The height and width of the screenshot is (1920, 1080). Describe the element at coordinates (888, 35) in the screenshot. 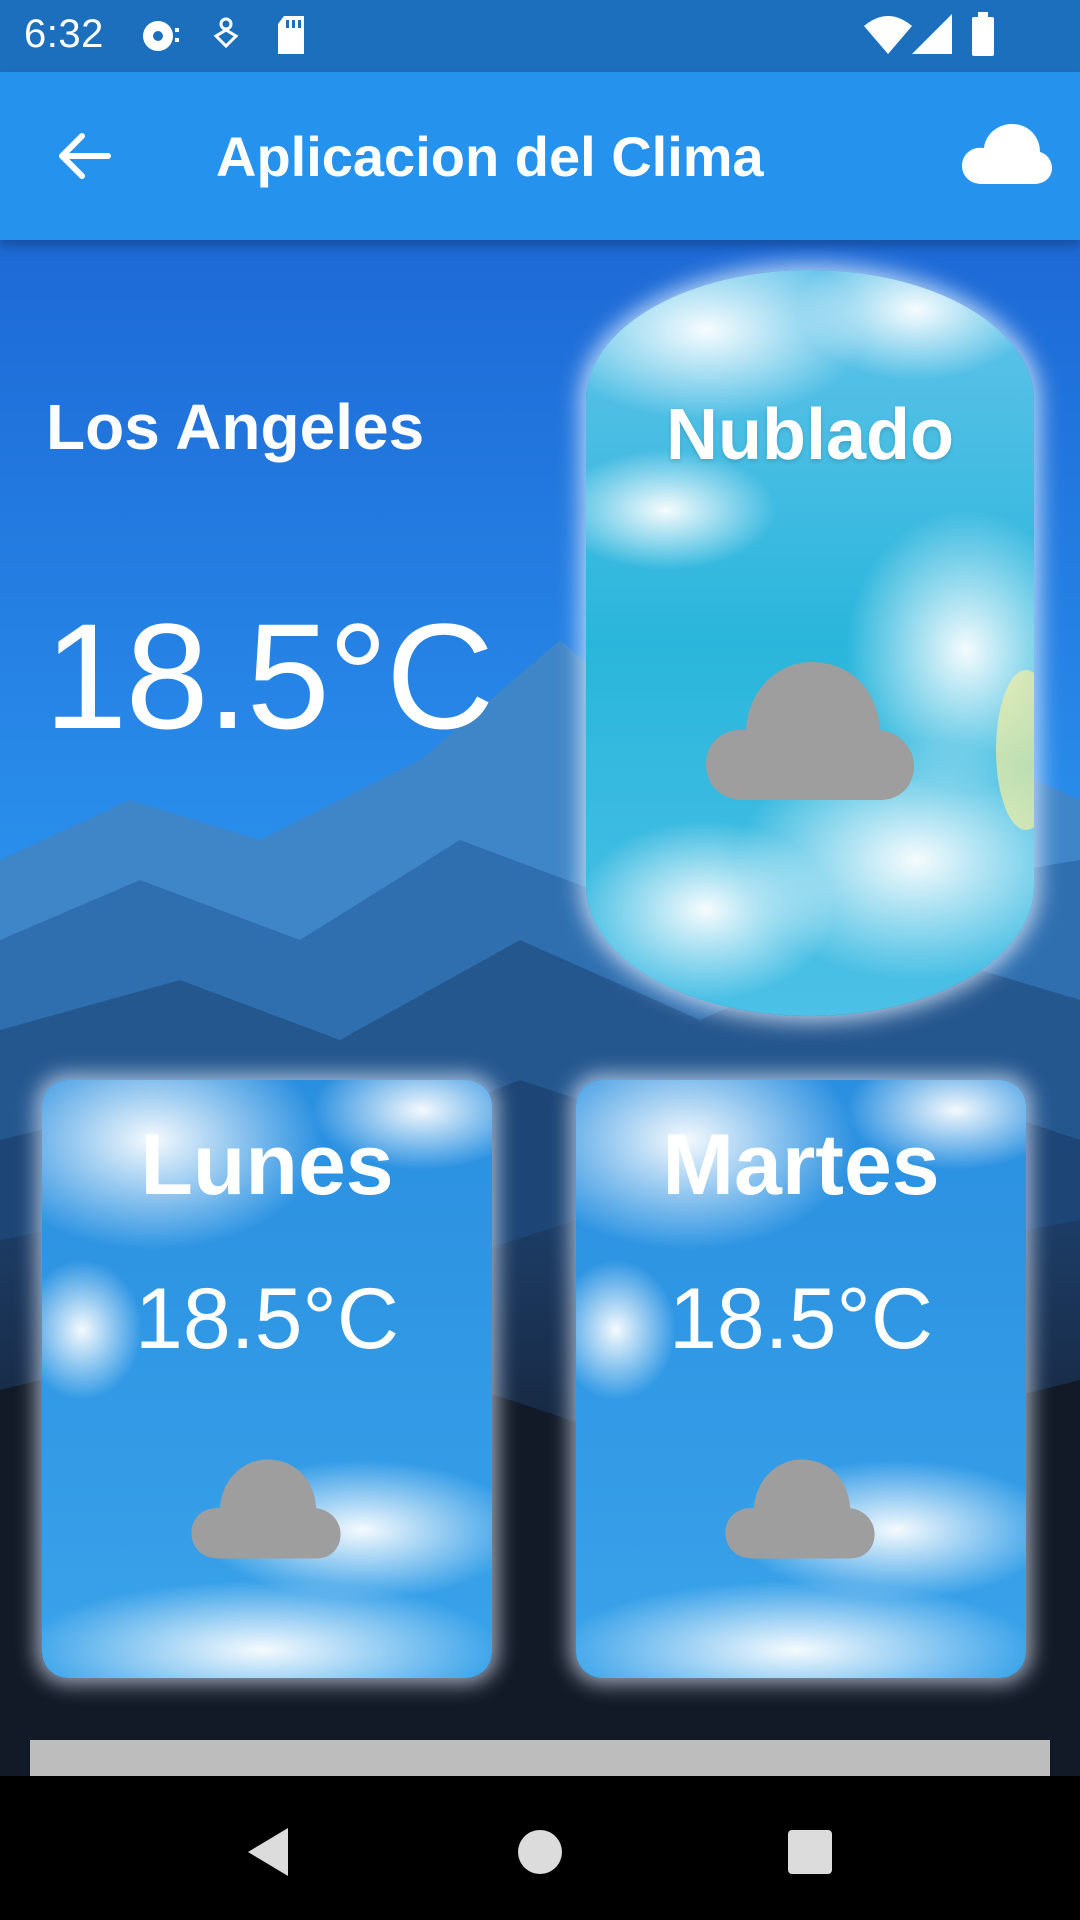

I see `wifi-icon` at that location.